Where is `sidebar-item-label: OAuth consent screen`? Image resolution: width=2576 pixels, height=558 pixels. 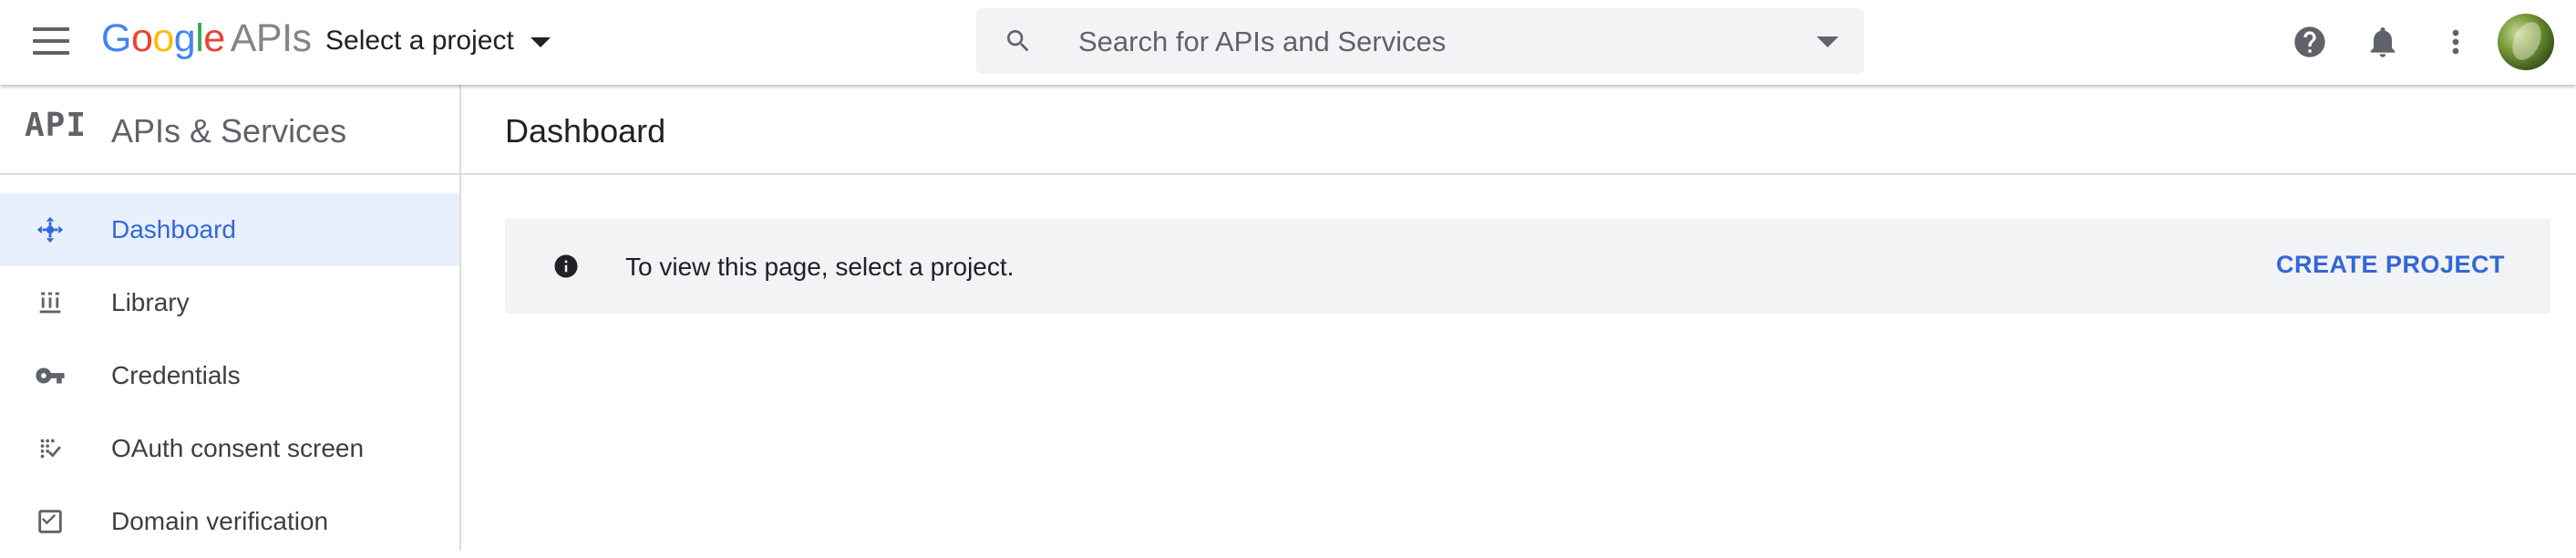
sidebar-item-label: OAuth consent screen is located at coordinates (238, 448).